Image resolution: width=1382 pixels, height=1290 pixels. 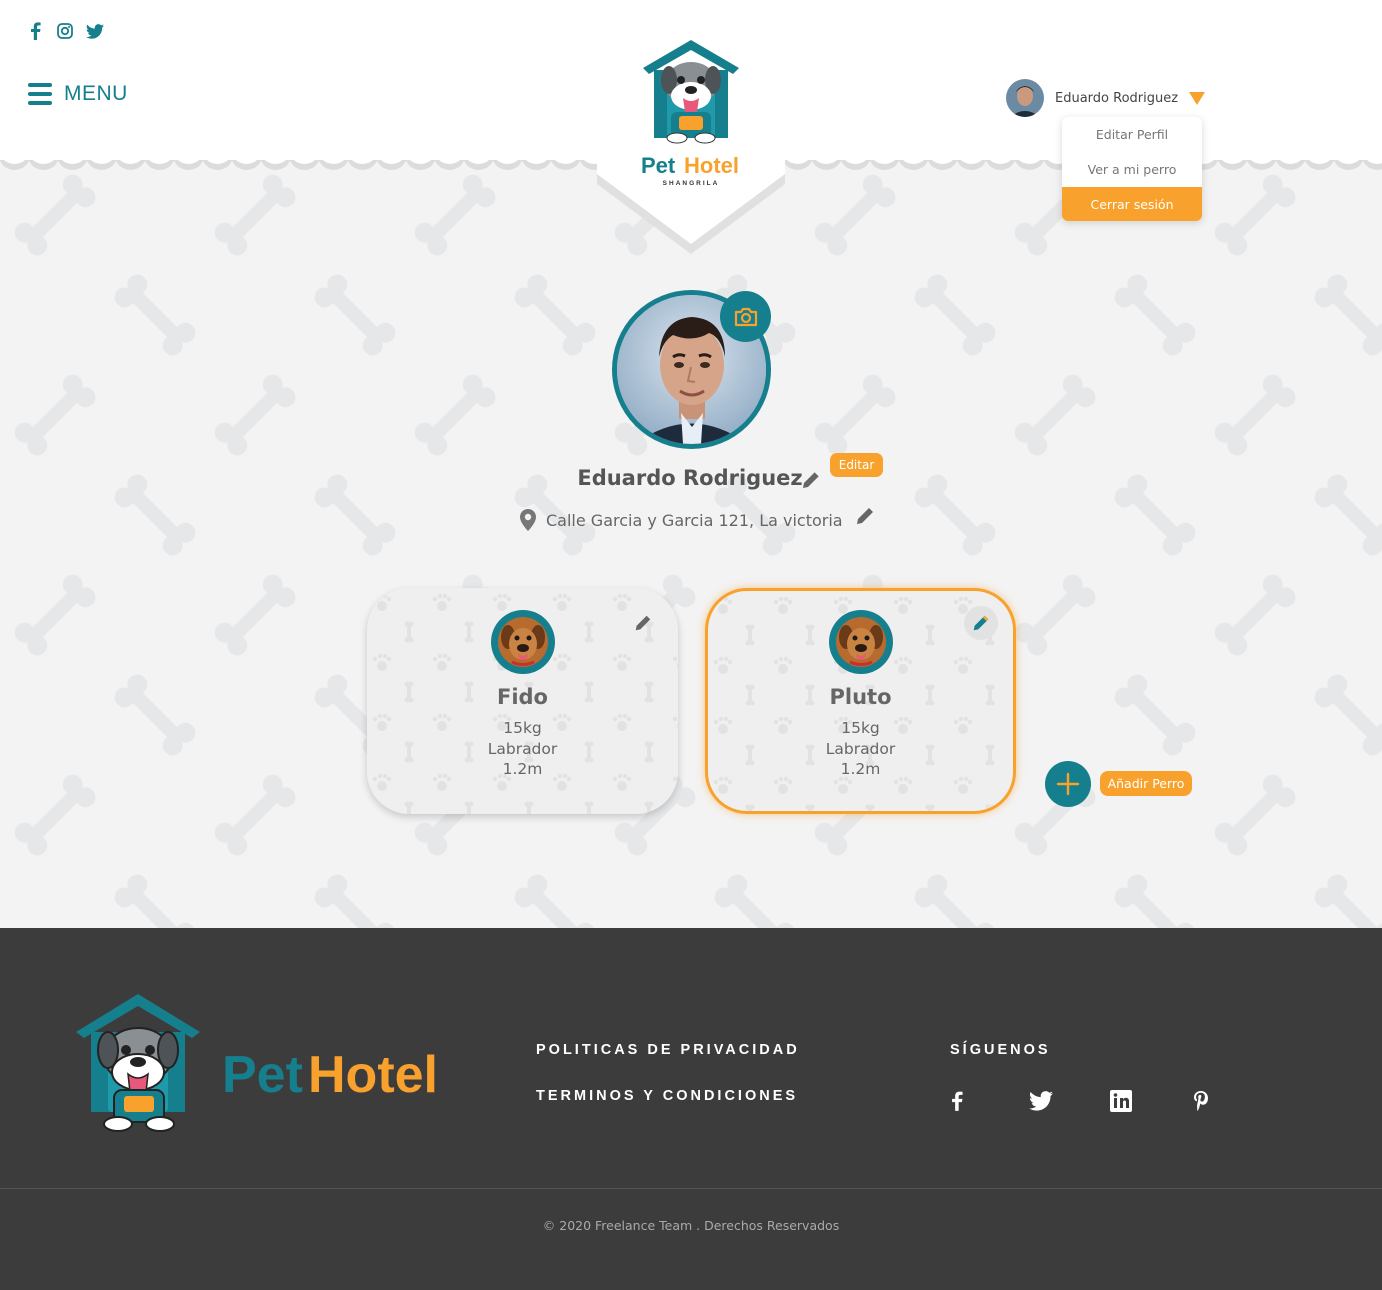 I want to click on logo-subtitle: SHANGRILA, so click(x=691, y=183).